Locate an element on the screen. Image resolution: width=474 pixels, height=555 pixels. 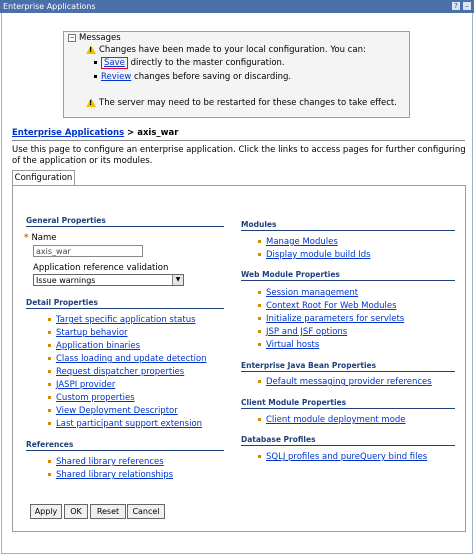
modules-link: Manage Modules is located at coordinates (302, 242).